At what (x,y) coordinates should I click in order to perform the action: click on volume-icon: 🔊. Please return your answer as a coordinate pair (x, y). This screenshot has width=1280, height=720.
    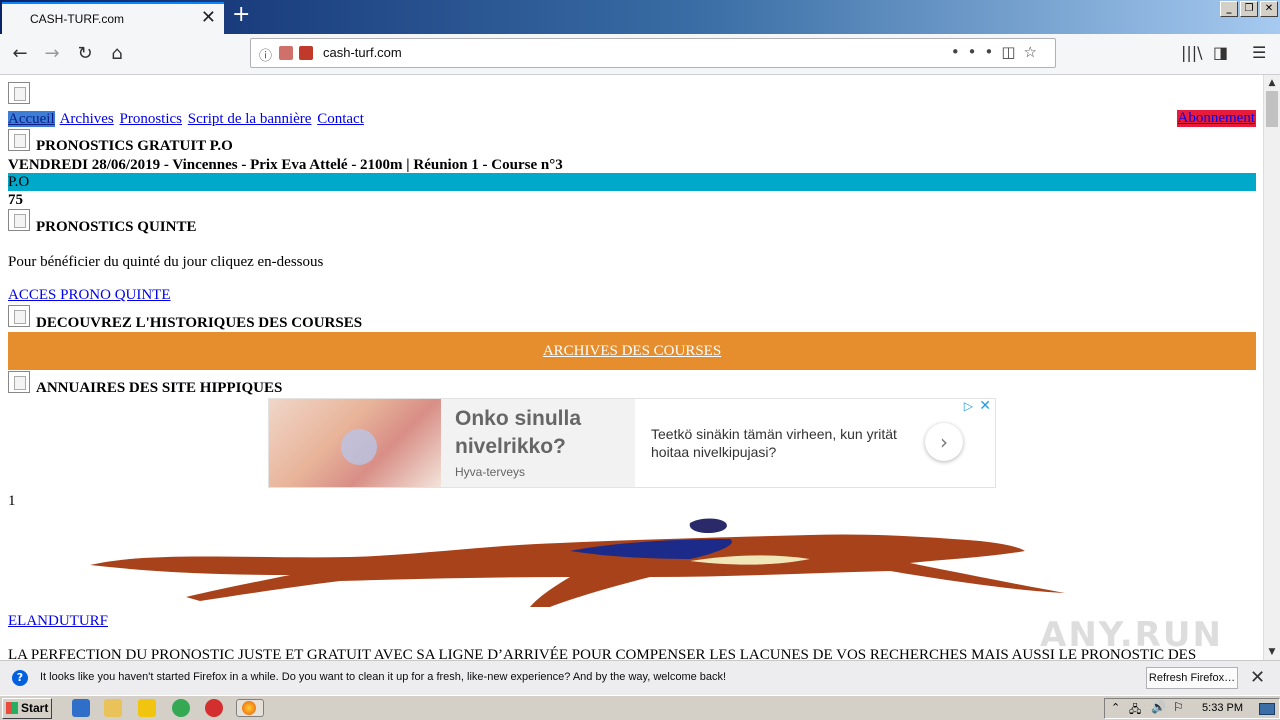
    Looking at the image, I should click on (1158, 707).